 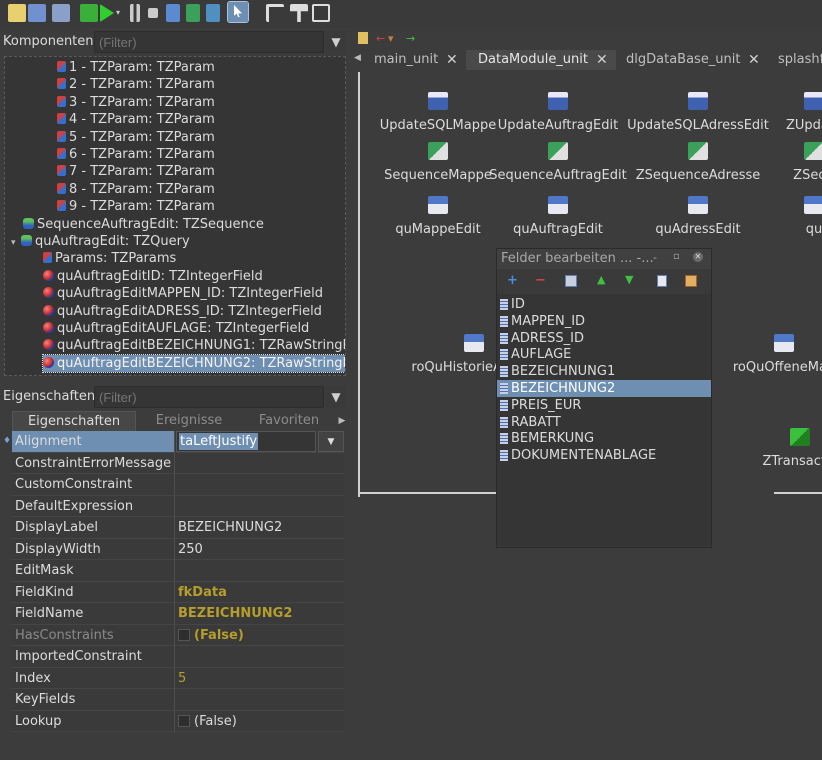 What do you see at coordinates (193, 13) in the screenshot?
I see `step-into-icon` at bounding box center [193, 13].